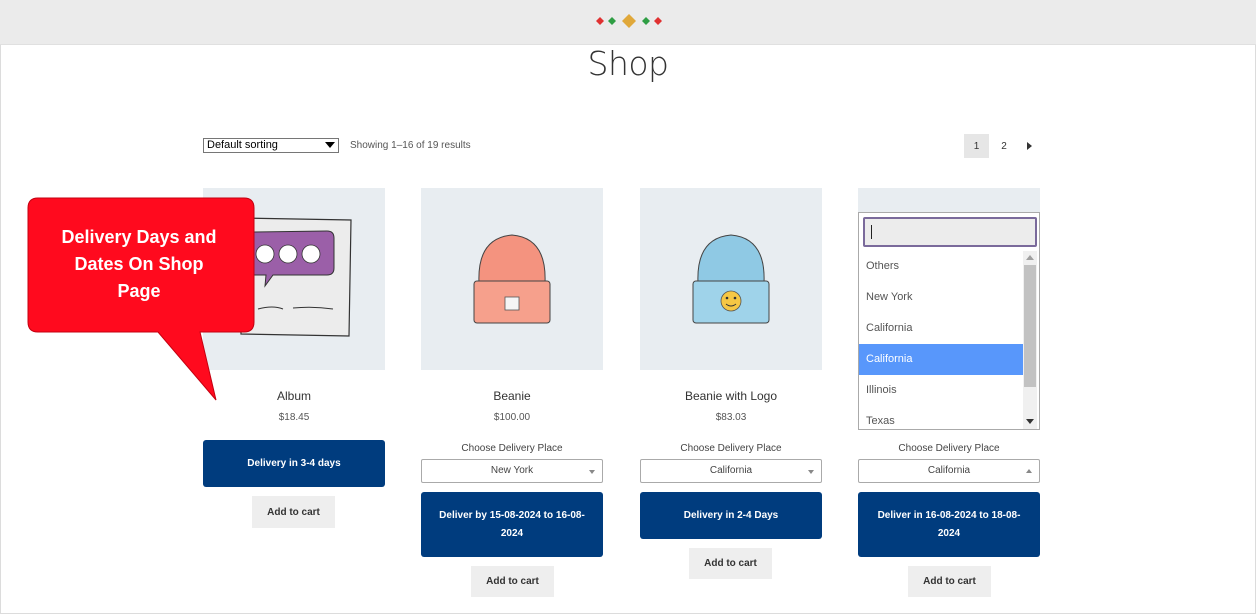  Describe the element at coordinates (294, 417) in the screenshot. I see `product-price: $18.45` at that location.